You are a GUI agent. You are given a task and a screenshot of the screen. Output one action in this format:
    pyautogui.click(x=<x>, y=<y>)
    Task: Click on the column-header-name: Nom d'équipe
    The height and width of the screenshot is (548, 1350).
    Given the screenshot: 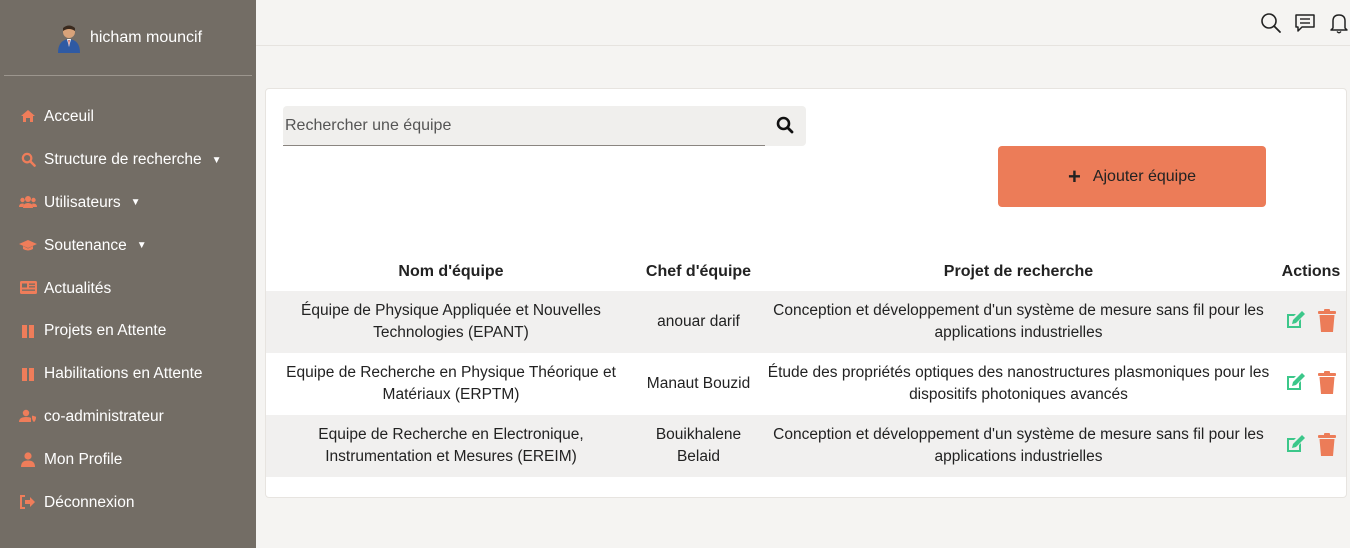 What is the action you would take?
    pyautogui.click(x=451, y=271)
    